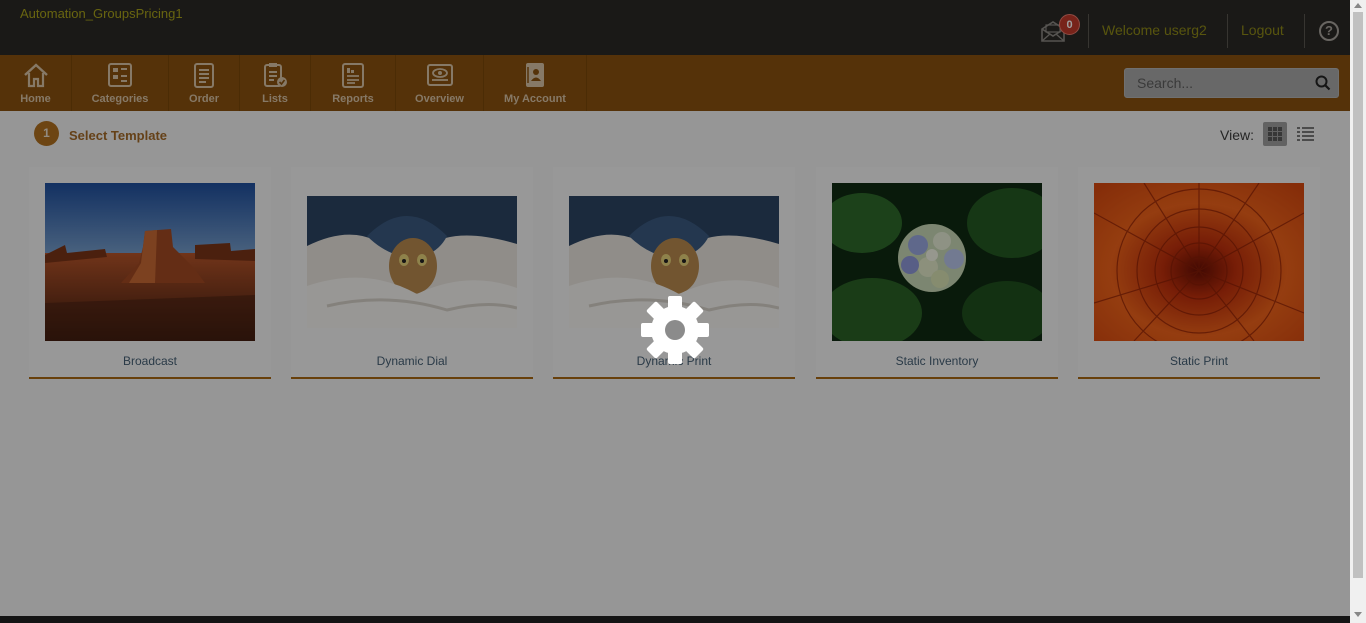 This screenshot has width=1366, height=623. What do you see at coordinates (46, 133) in the screenshot?
I see `step-number-badge: 1` at bounding box center [46, 133].